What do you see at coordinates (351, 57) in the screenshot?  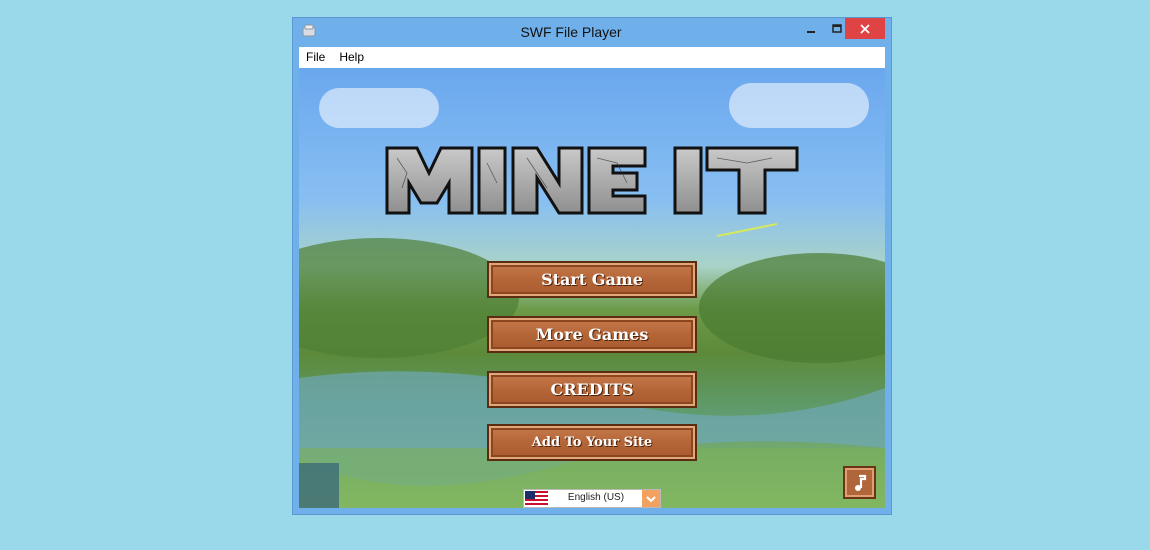 I see `menu-help: Help` at bounding box center [351, 57].